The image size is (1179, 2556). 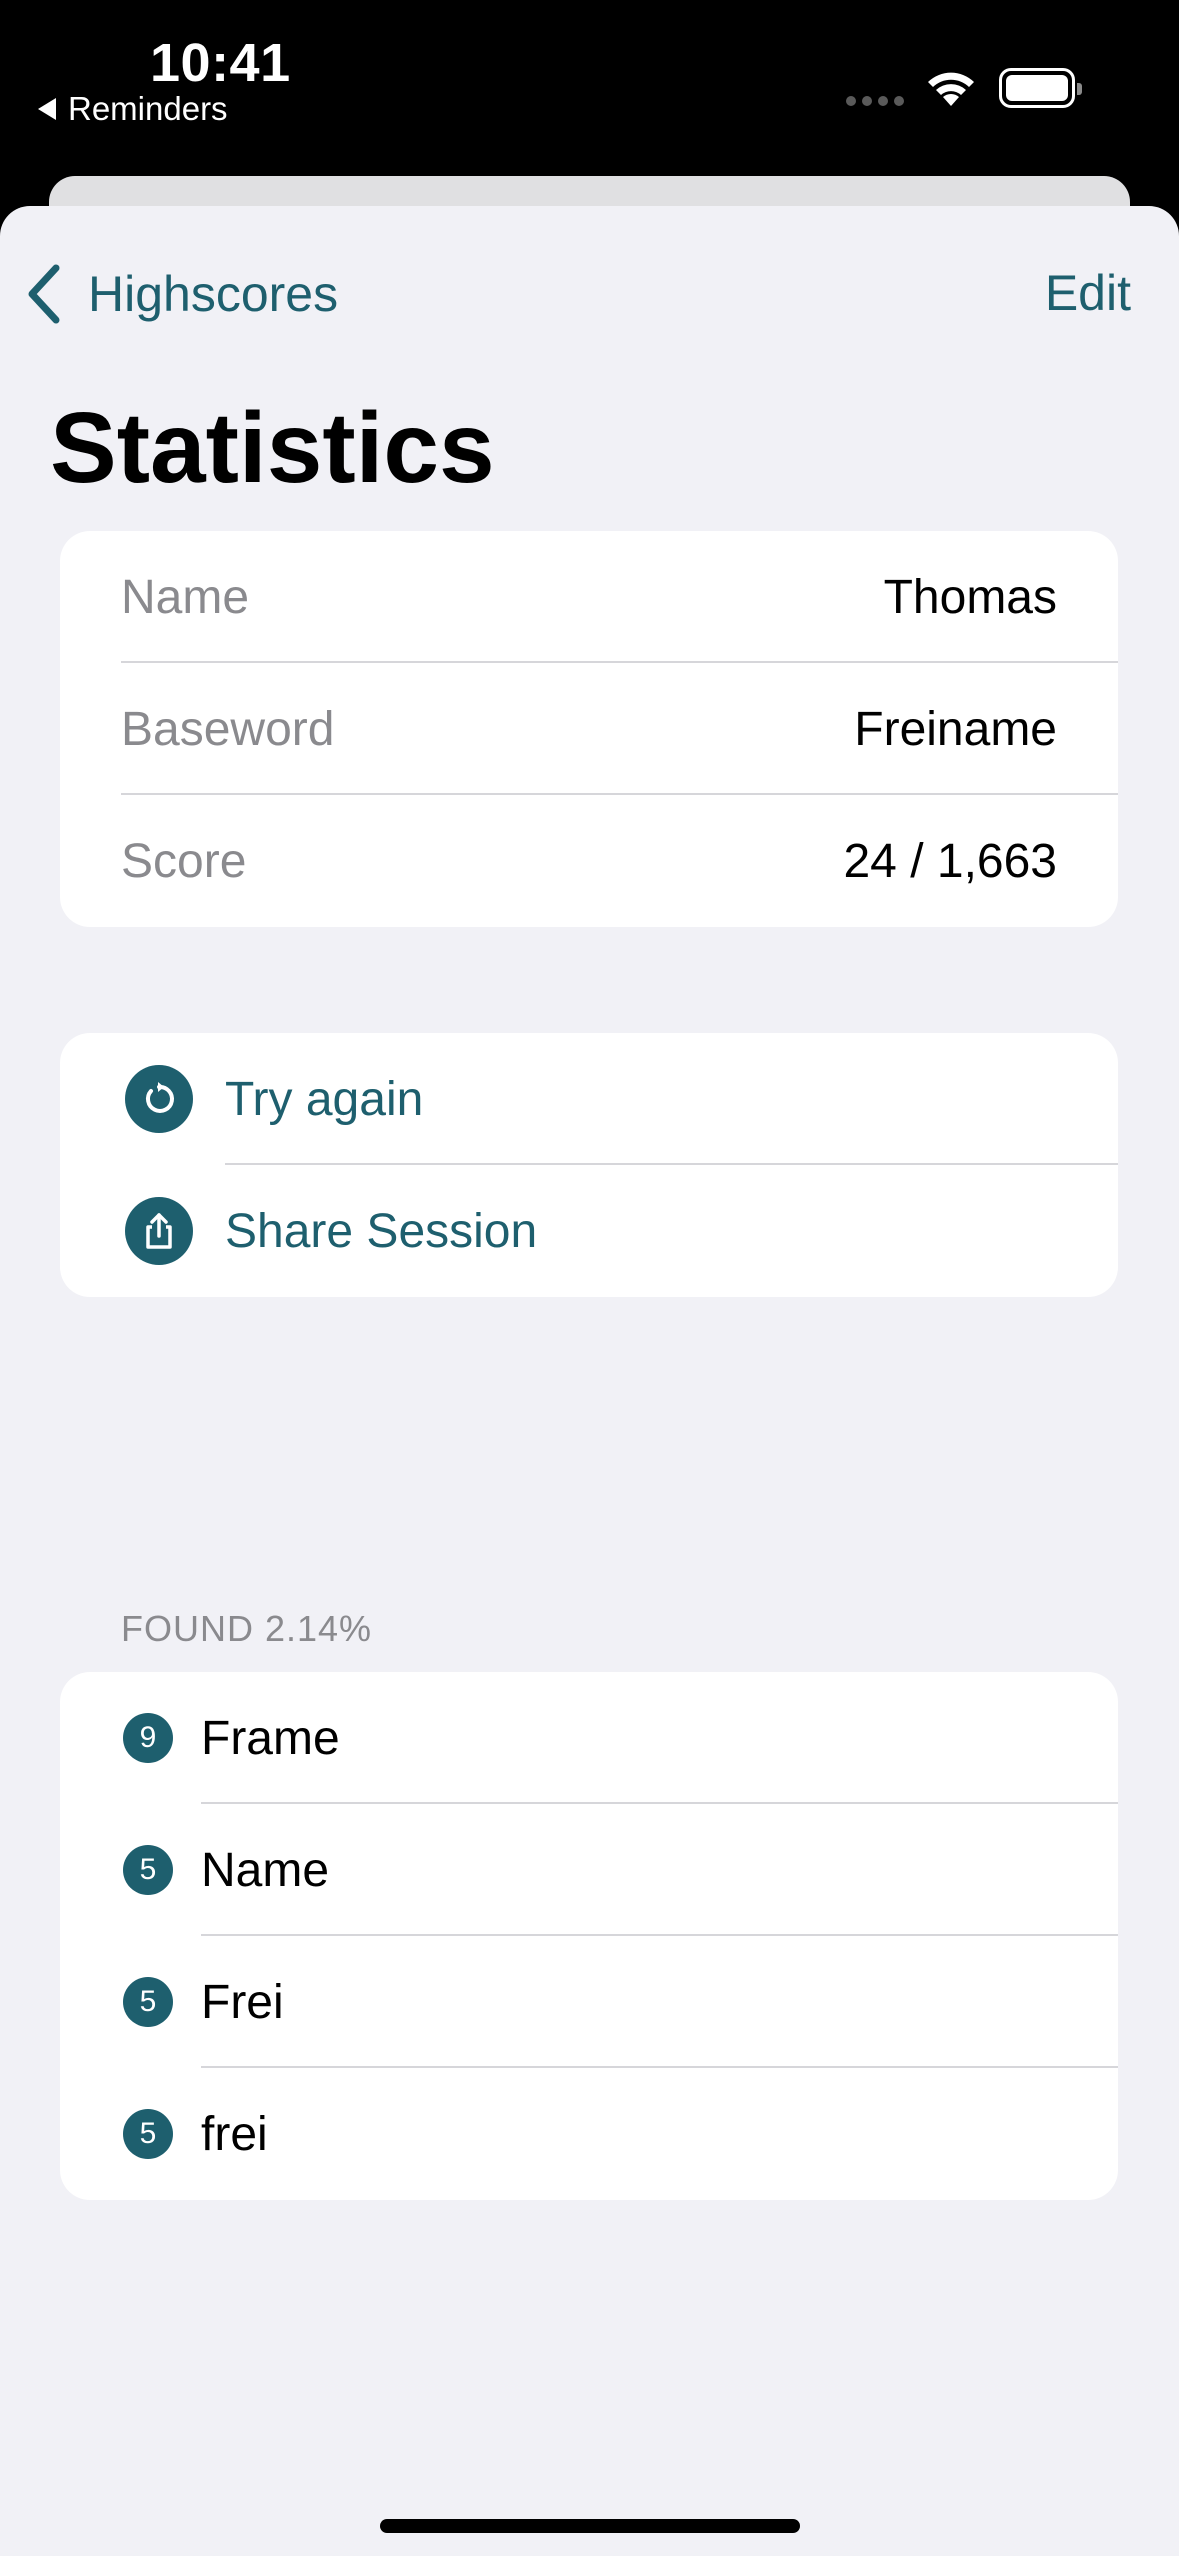 I want to click on word-label: Name, so click(x=265, y=1870).